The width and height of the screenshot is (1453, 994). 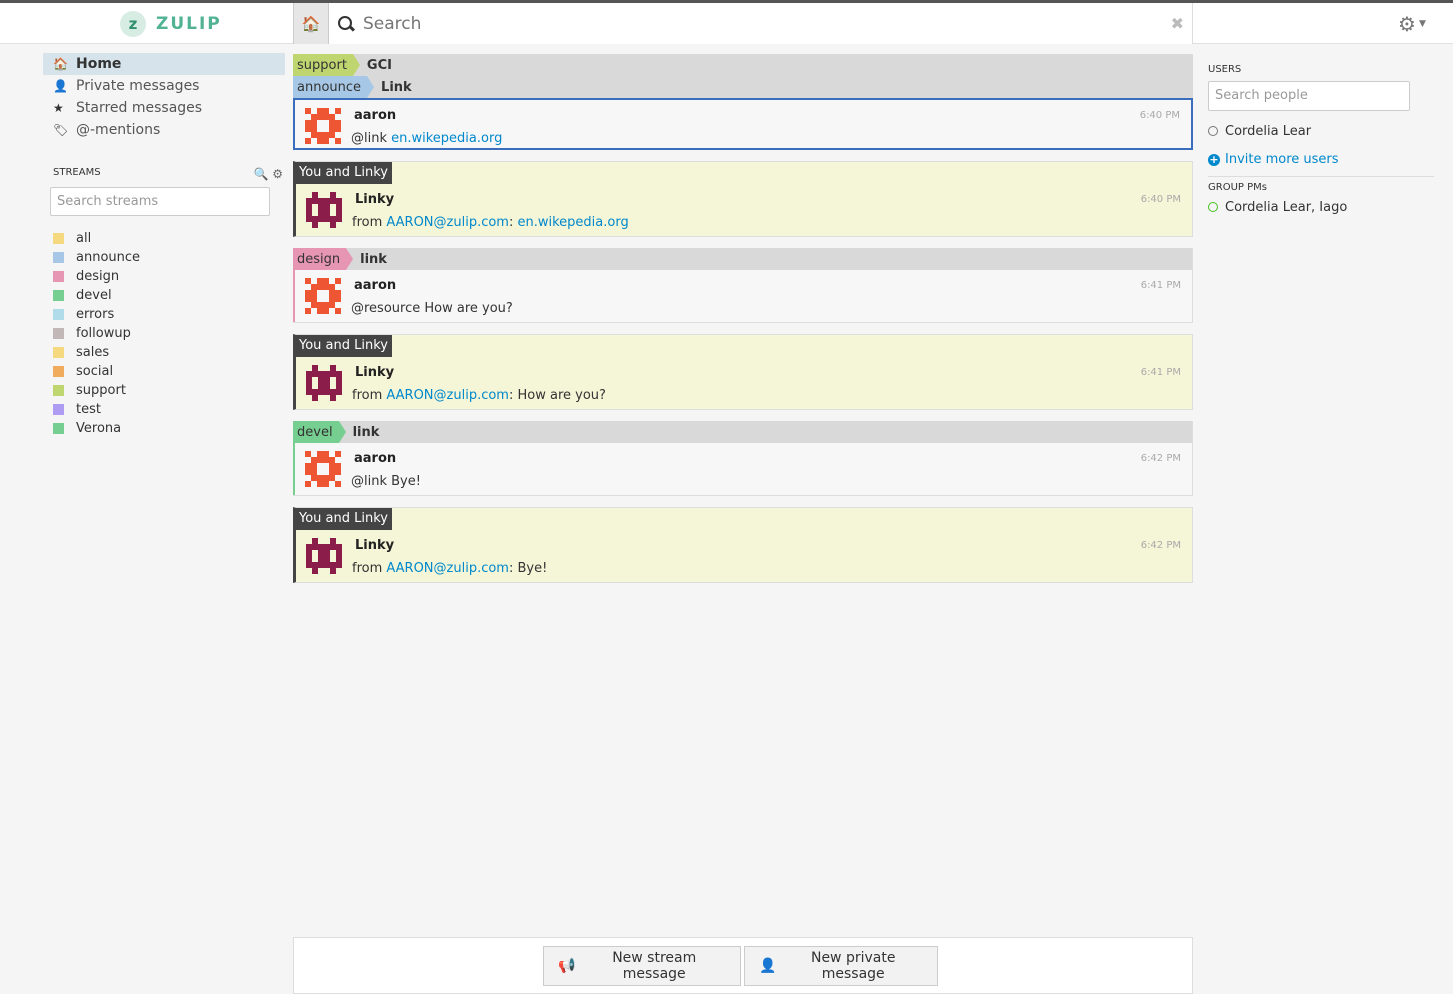 I want to click on home-icon: 🏠, so click(x=311, y=23).